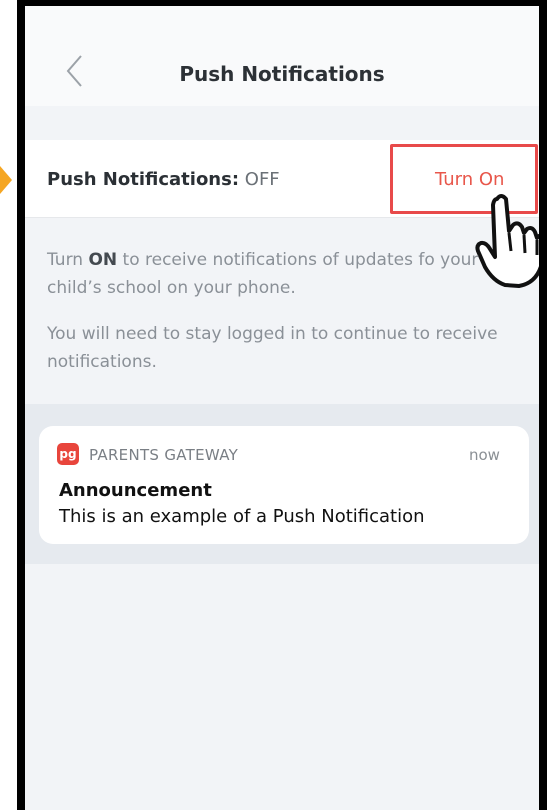 The image size is (547, 810). What do you see at coordinates (282, 74) in the screenshot?
I see `page-title: Push Notifications` at bounding box center [282, 74].